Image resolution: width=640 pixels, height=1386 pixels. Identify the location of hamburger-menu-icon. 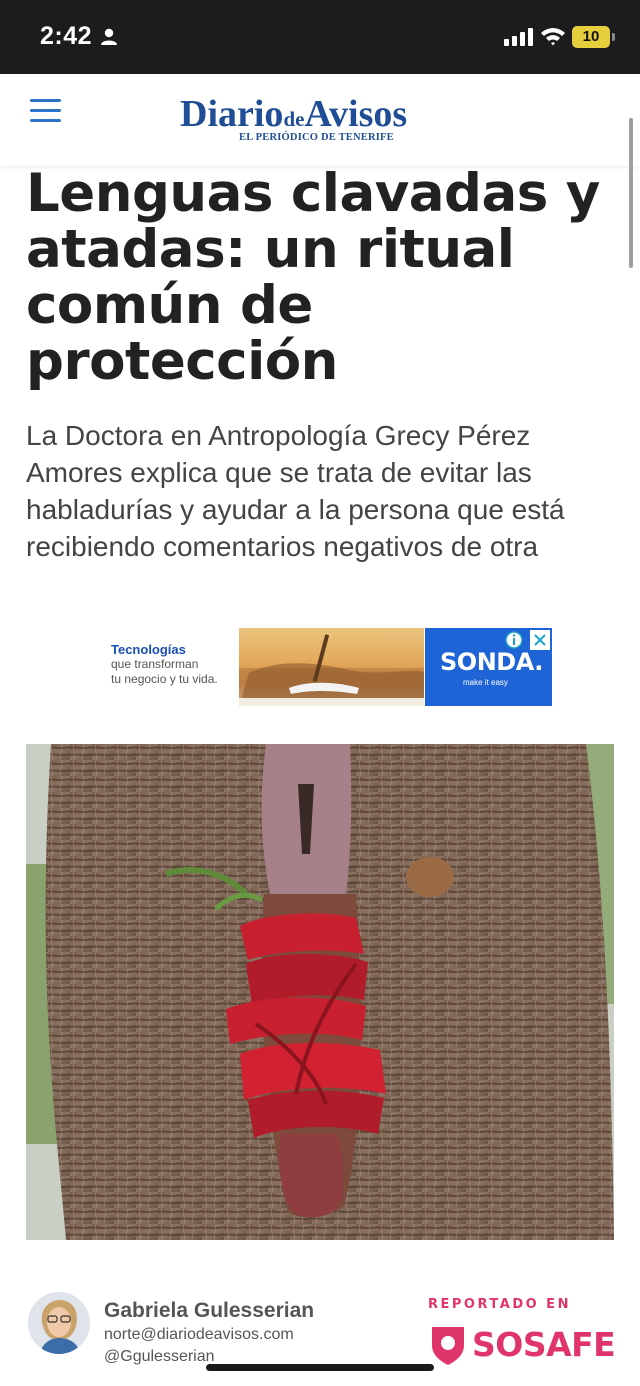
(46, 111).